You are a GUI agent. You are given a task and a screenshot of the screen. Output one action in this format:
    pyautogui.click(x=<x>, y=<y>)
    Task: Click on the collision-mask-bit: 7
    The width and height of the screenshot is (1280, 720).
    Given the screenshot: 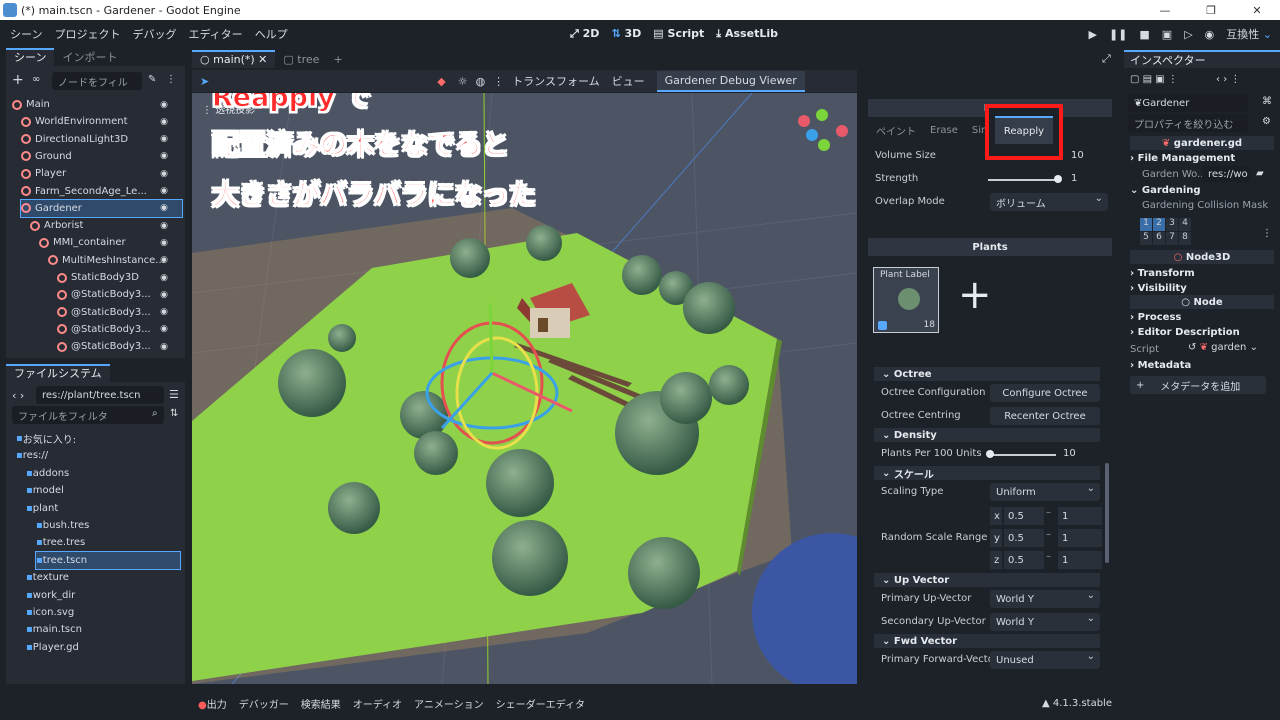 What is the action you would take?
    pyautogui.click(x=1172, y=238)
    